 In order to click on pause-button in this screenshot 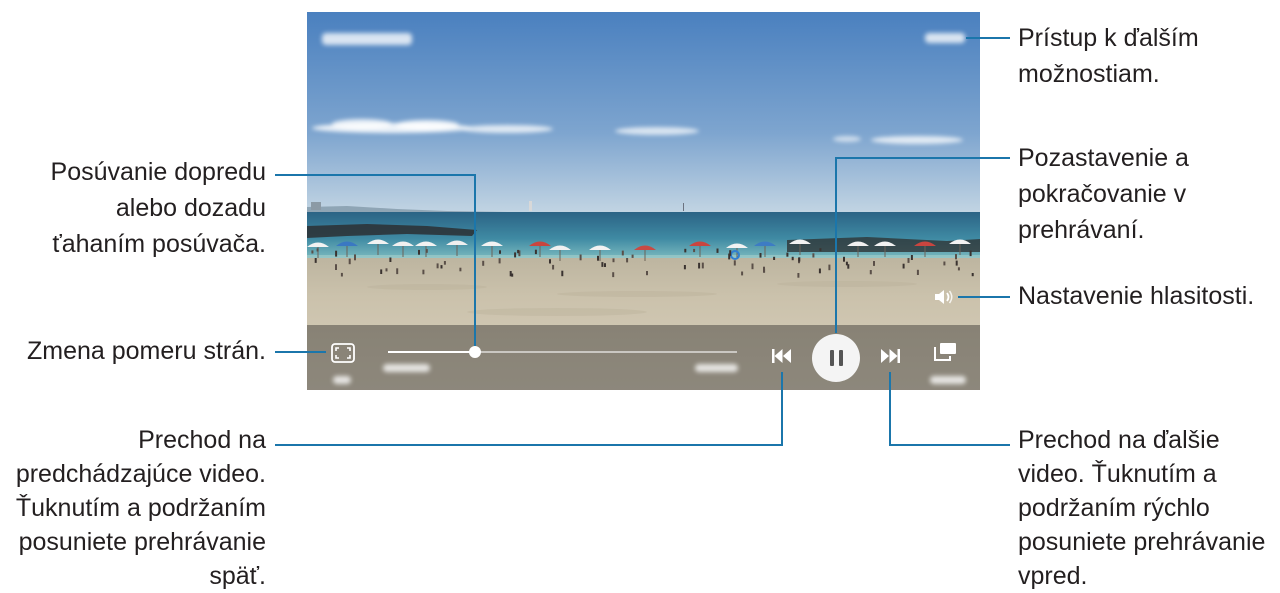, I will do `click(836, 358)`.